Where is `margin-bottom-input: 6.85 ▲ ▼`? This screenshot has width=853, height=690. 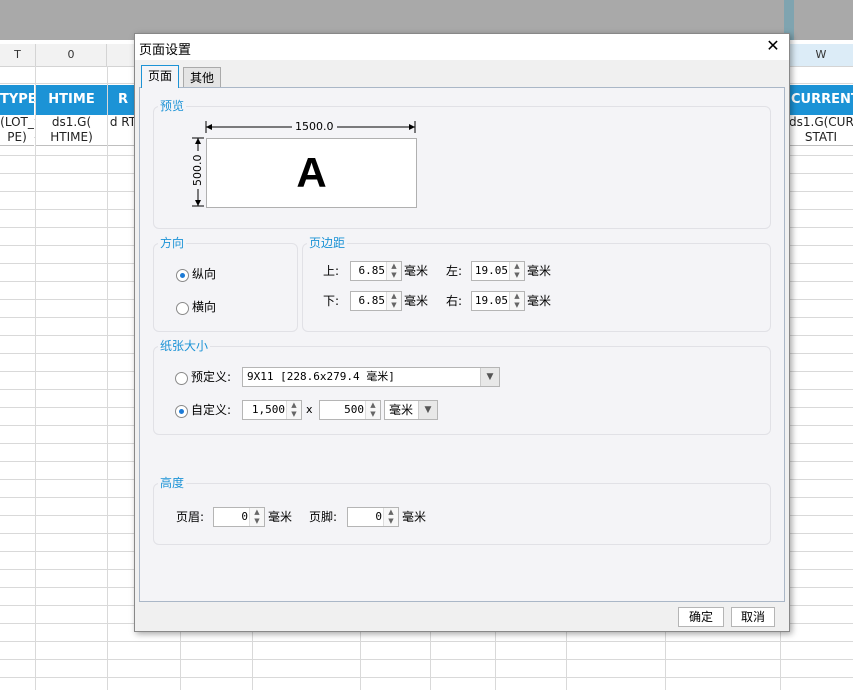
margin-bottom-input: 6.85 ▲ ▼ is located at coordinates (376, 301).